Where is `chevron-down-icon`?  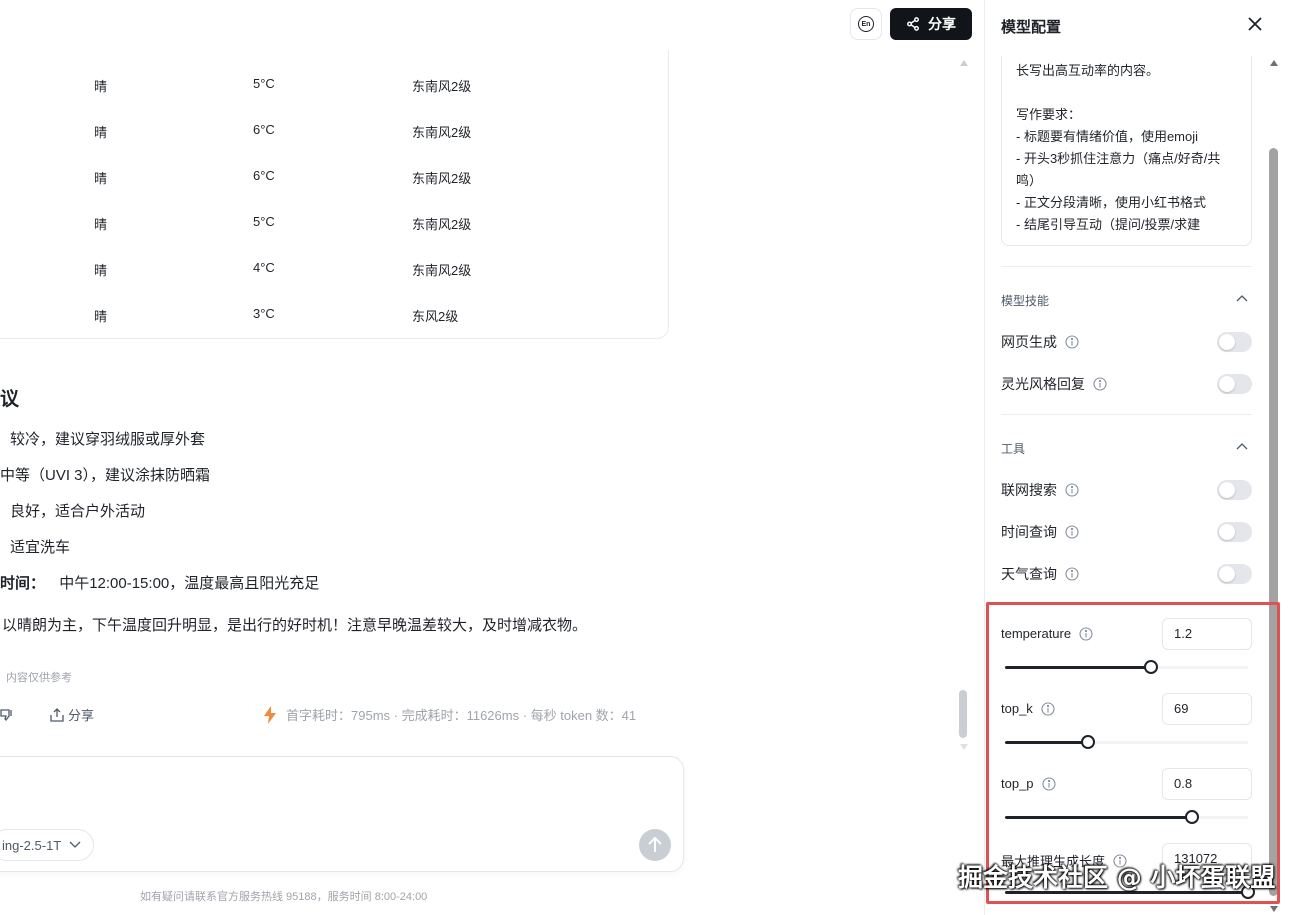 chevron-down-icon is located at coordinates (75, 844).